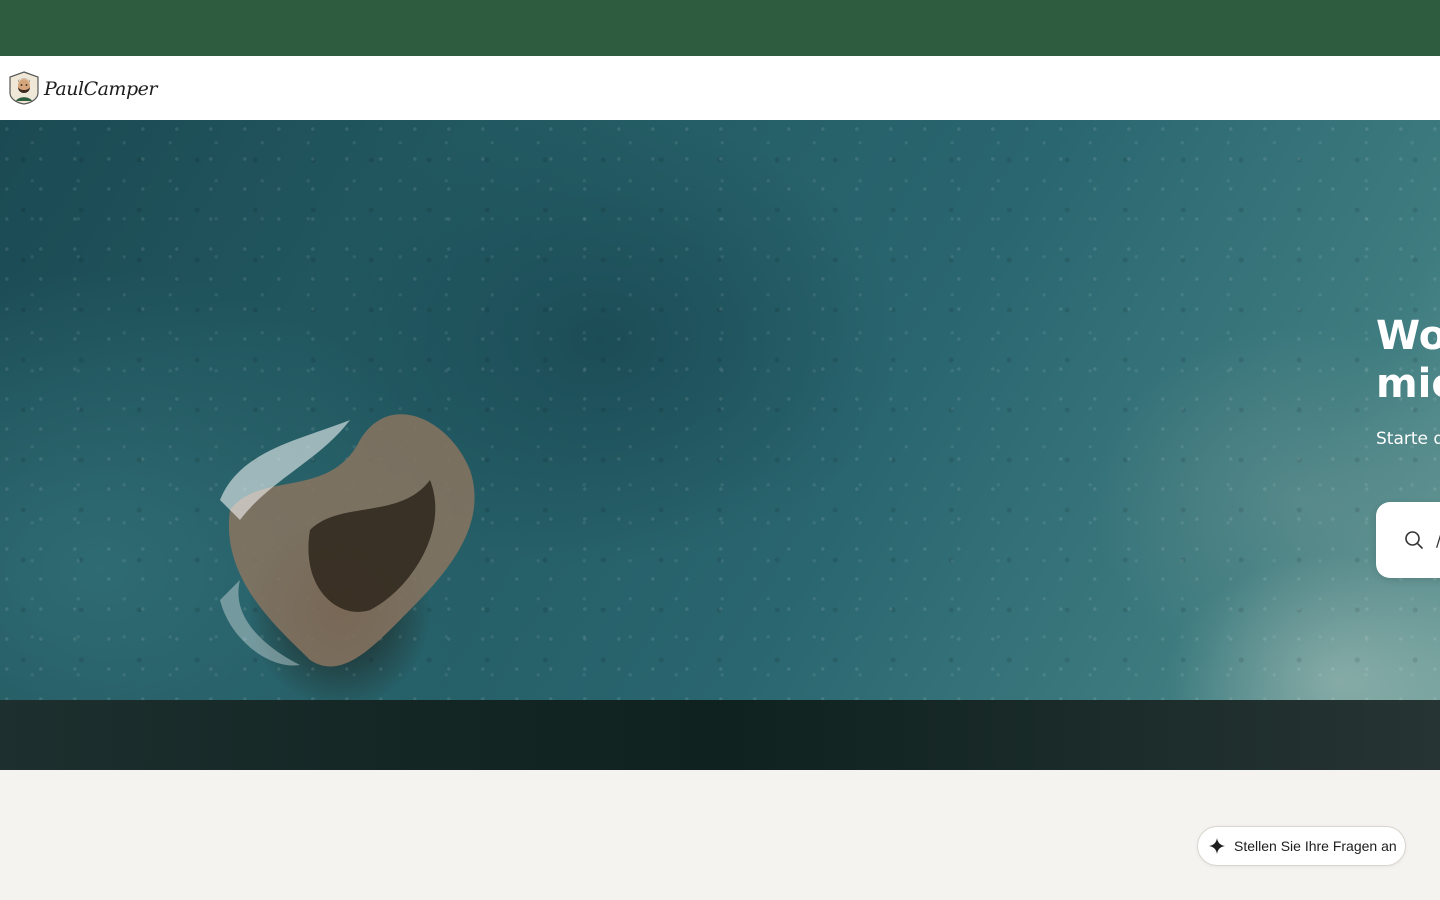 The height and width of the screenshot is (900, 1440). I want to click on search-box: /, so click(1408, 540).